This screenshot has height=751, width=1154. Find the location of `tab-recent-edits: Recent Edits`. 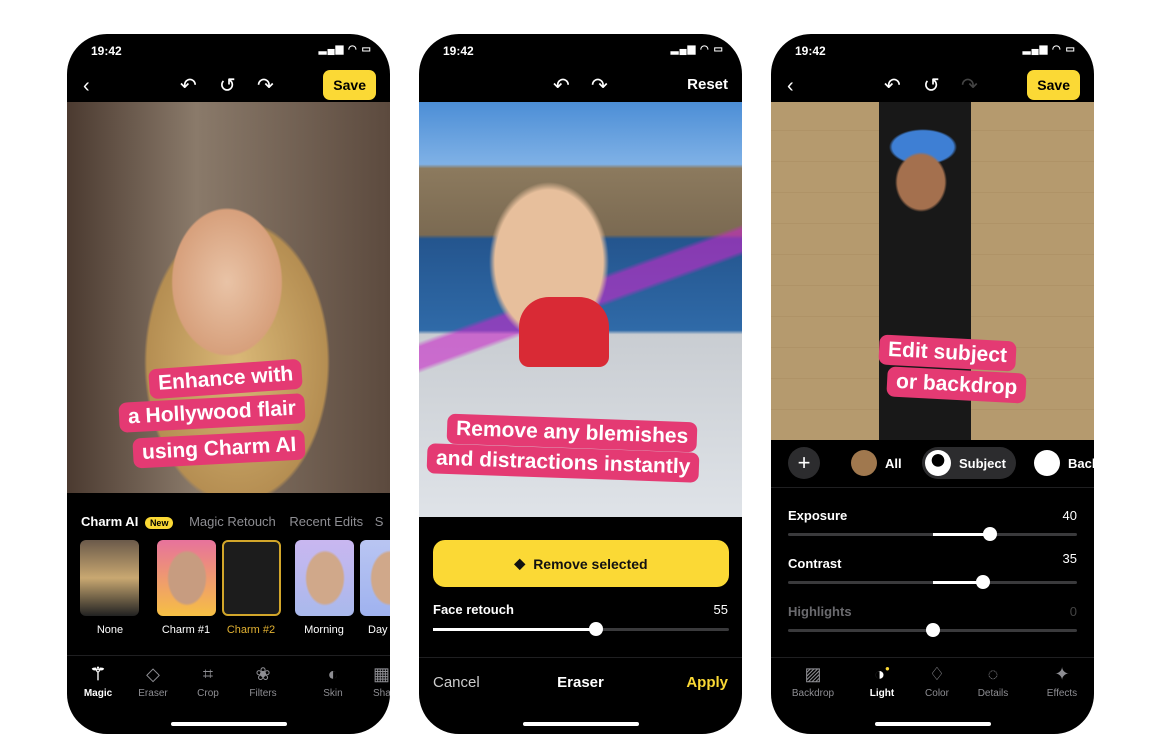

tab-recent-edits: Recent Edits is located at coordinates (326, 521).